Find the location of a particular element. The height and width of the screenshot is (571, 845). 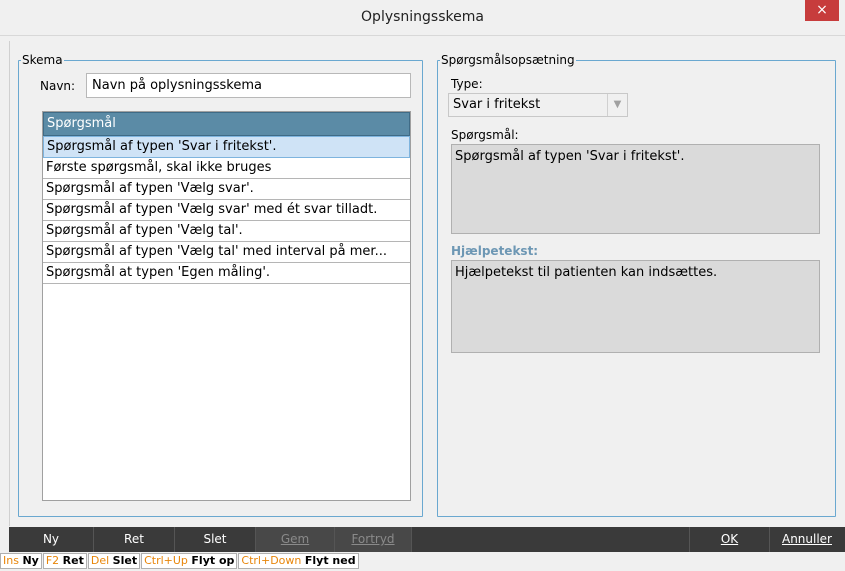

name-input: Navn på oplysningsskema is located at coordinates (248, 85).